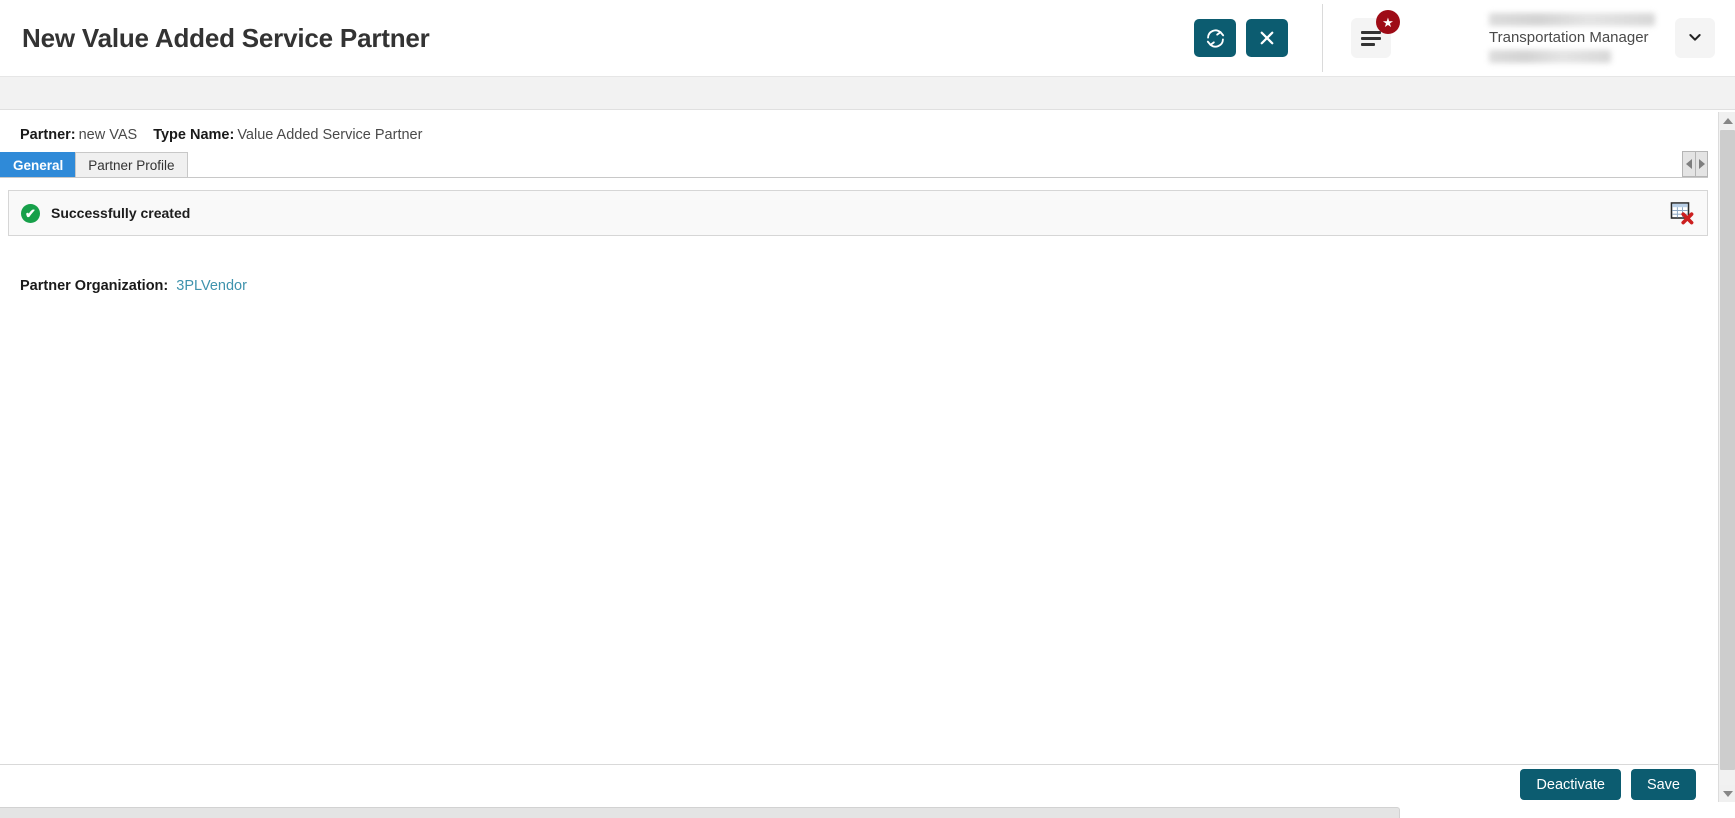 The image size is (1735, 818). I want to click on success-banner: ✔ Successfully created, so click(858, 213).